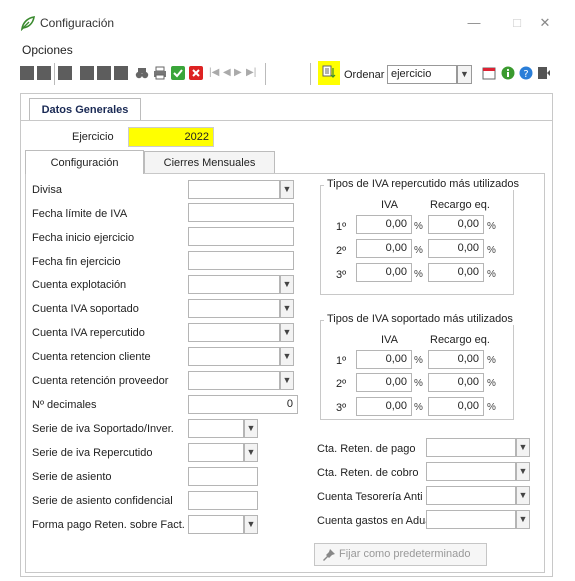  What do you see at coordinates (456, 359) in the screenshot?
I see `iva-sop-1-recargo-input: 0,00` at bounding box center [456, 359].